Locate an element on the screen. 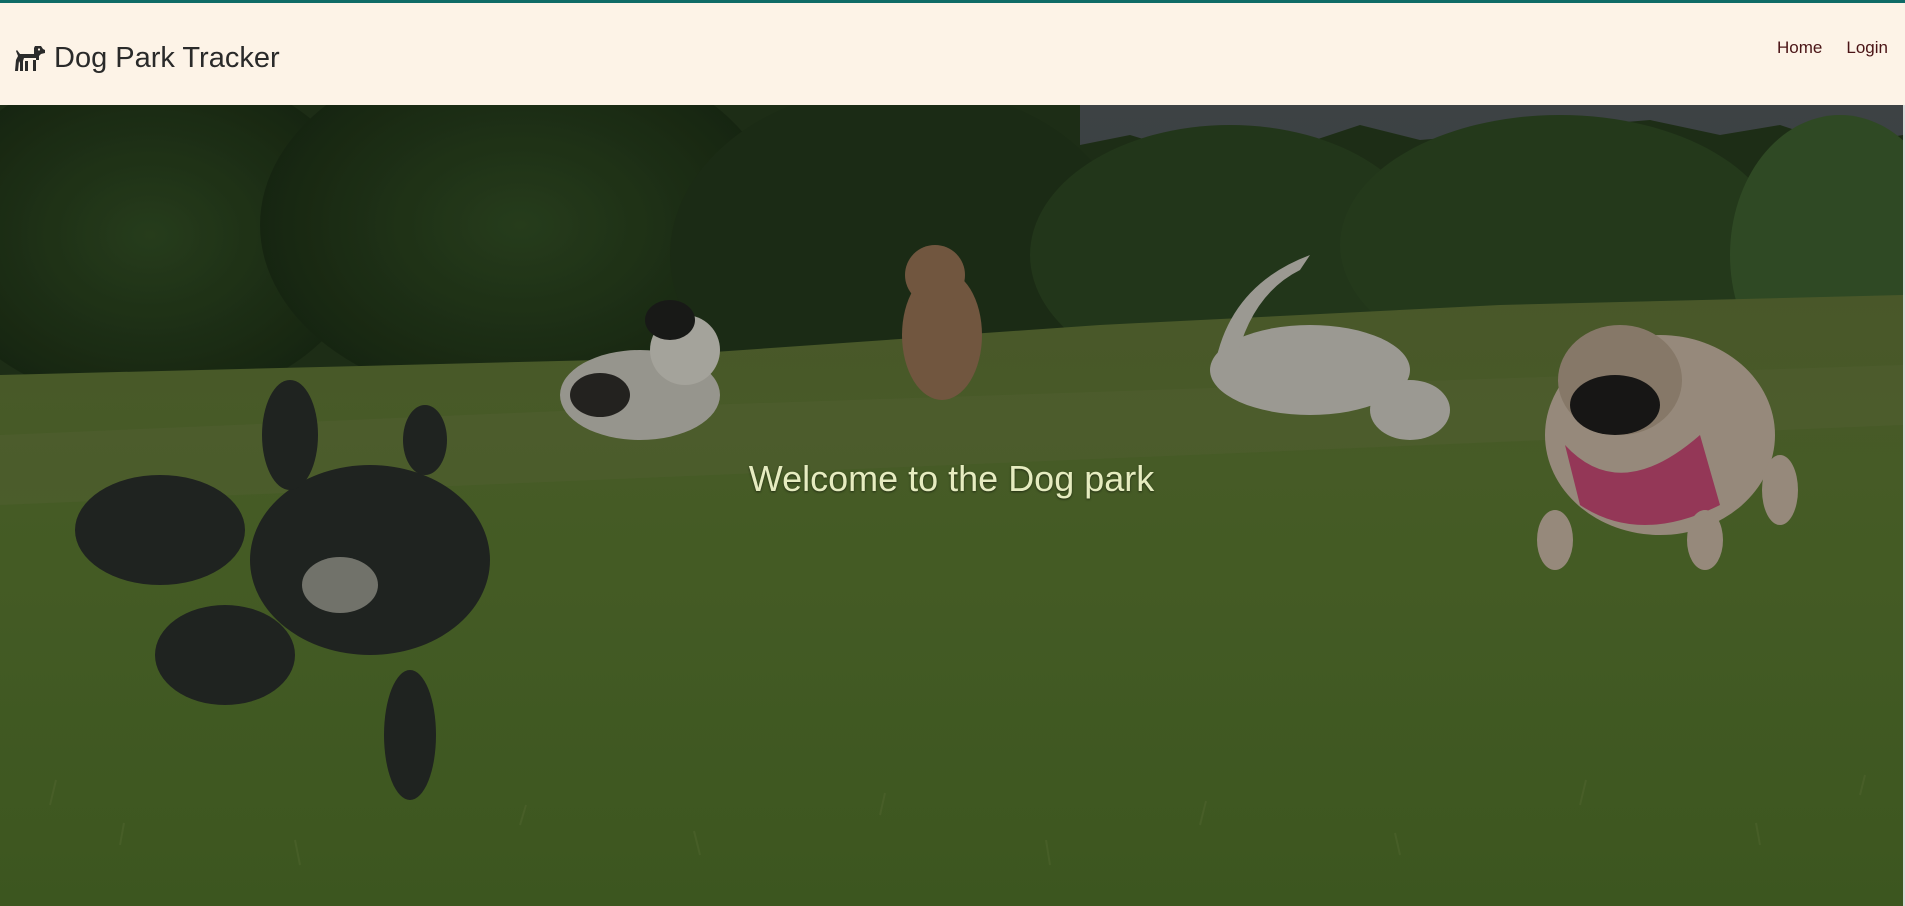 The height and width of the screenshot is (906, 1905). brand-title: Dog Park Tracker is located at coordinates (167, 58).